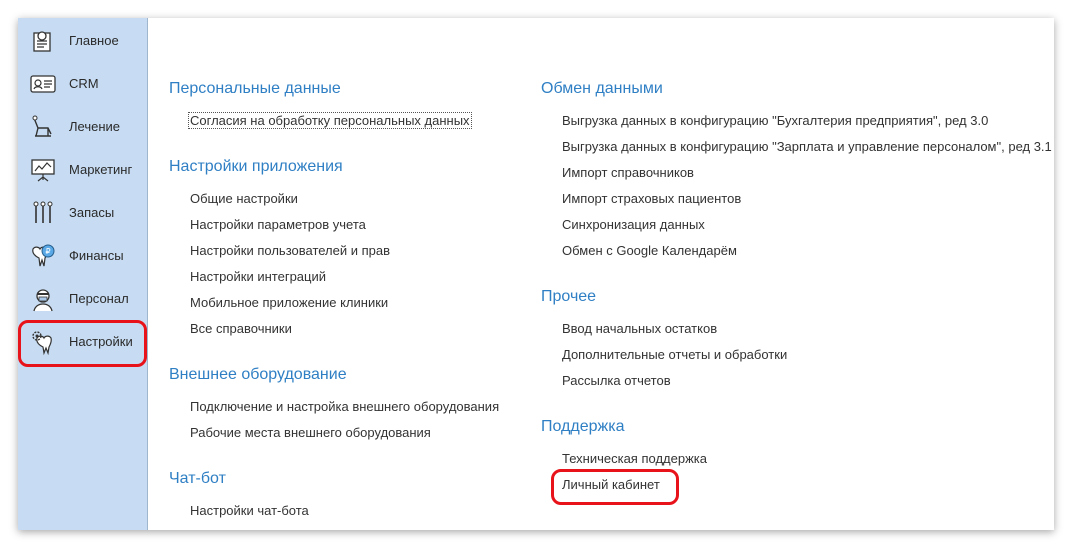 The image size is (1074, 549). I want to click on link-personal-account: Личный кабинет, so click(611, 484).